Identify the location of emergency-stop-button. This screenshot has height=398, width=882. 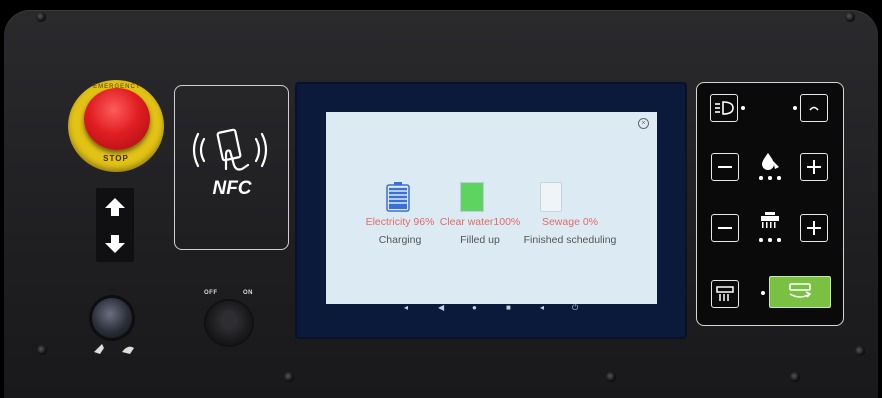
(117, 119).